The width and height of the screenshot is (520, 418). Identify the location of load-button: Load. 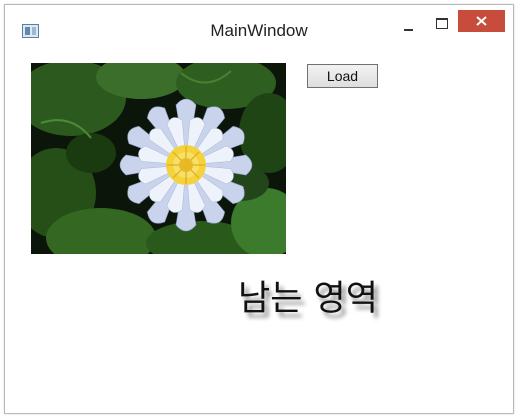
(342, 76).